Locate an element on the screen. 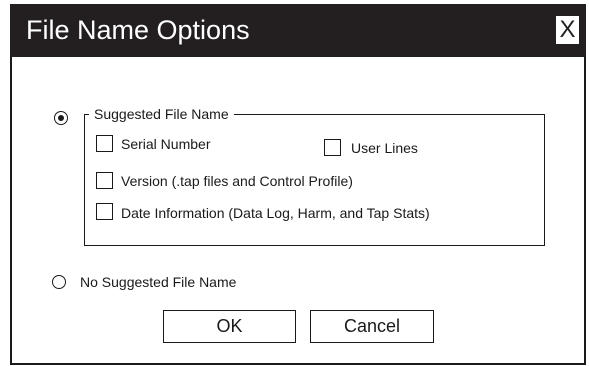 Image resolution: width=589 pixels, height=366 pixels. cancel-button: Cancel is located at coordinates (372, 326).